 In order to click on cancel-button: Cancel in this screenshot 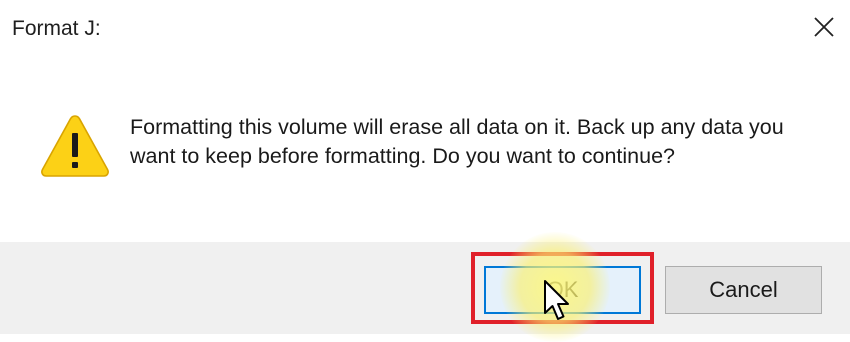, I will do `click(743, 290)`.